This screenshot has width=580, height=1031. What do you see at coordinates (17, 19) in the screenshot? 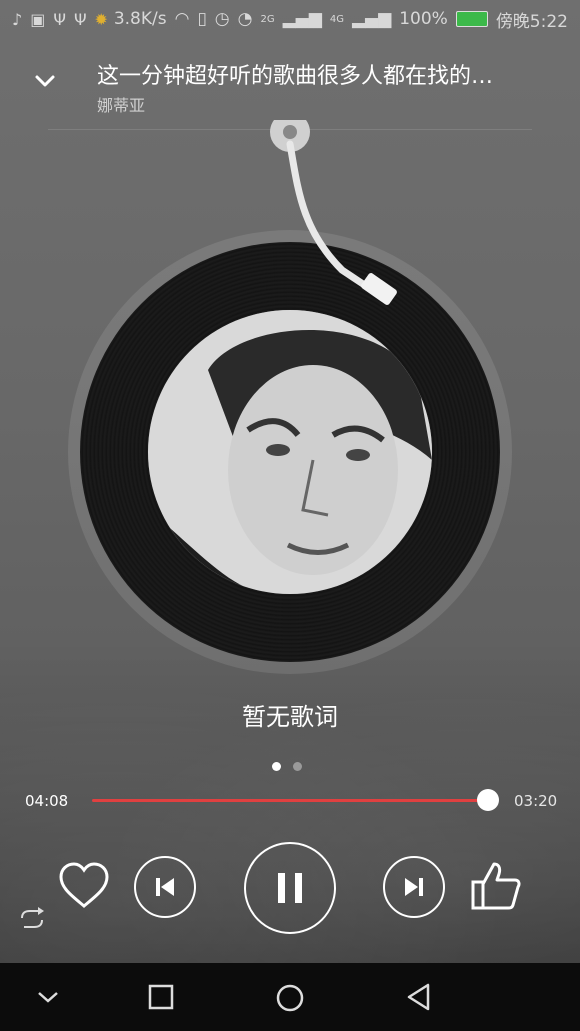
I see `music-note-icon: ♪` at bounding box center [17, 19].